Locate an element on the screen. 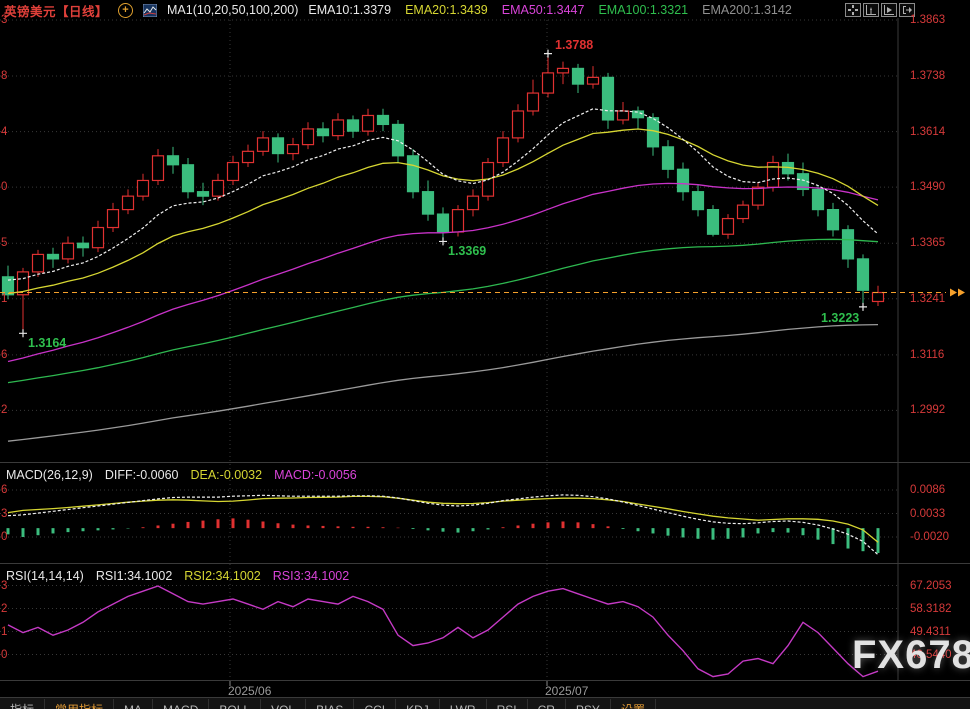 Image resolution: width=970 pixels, height=709 pixels. y-axis-scale-icon is located at coordinates (871, 10).